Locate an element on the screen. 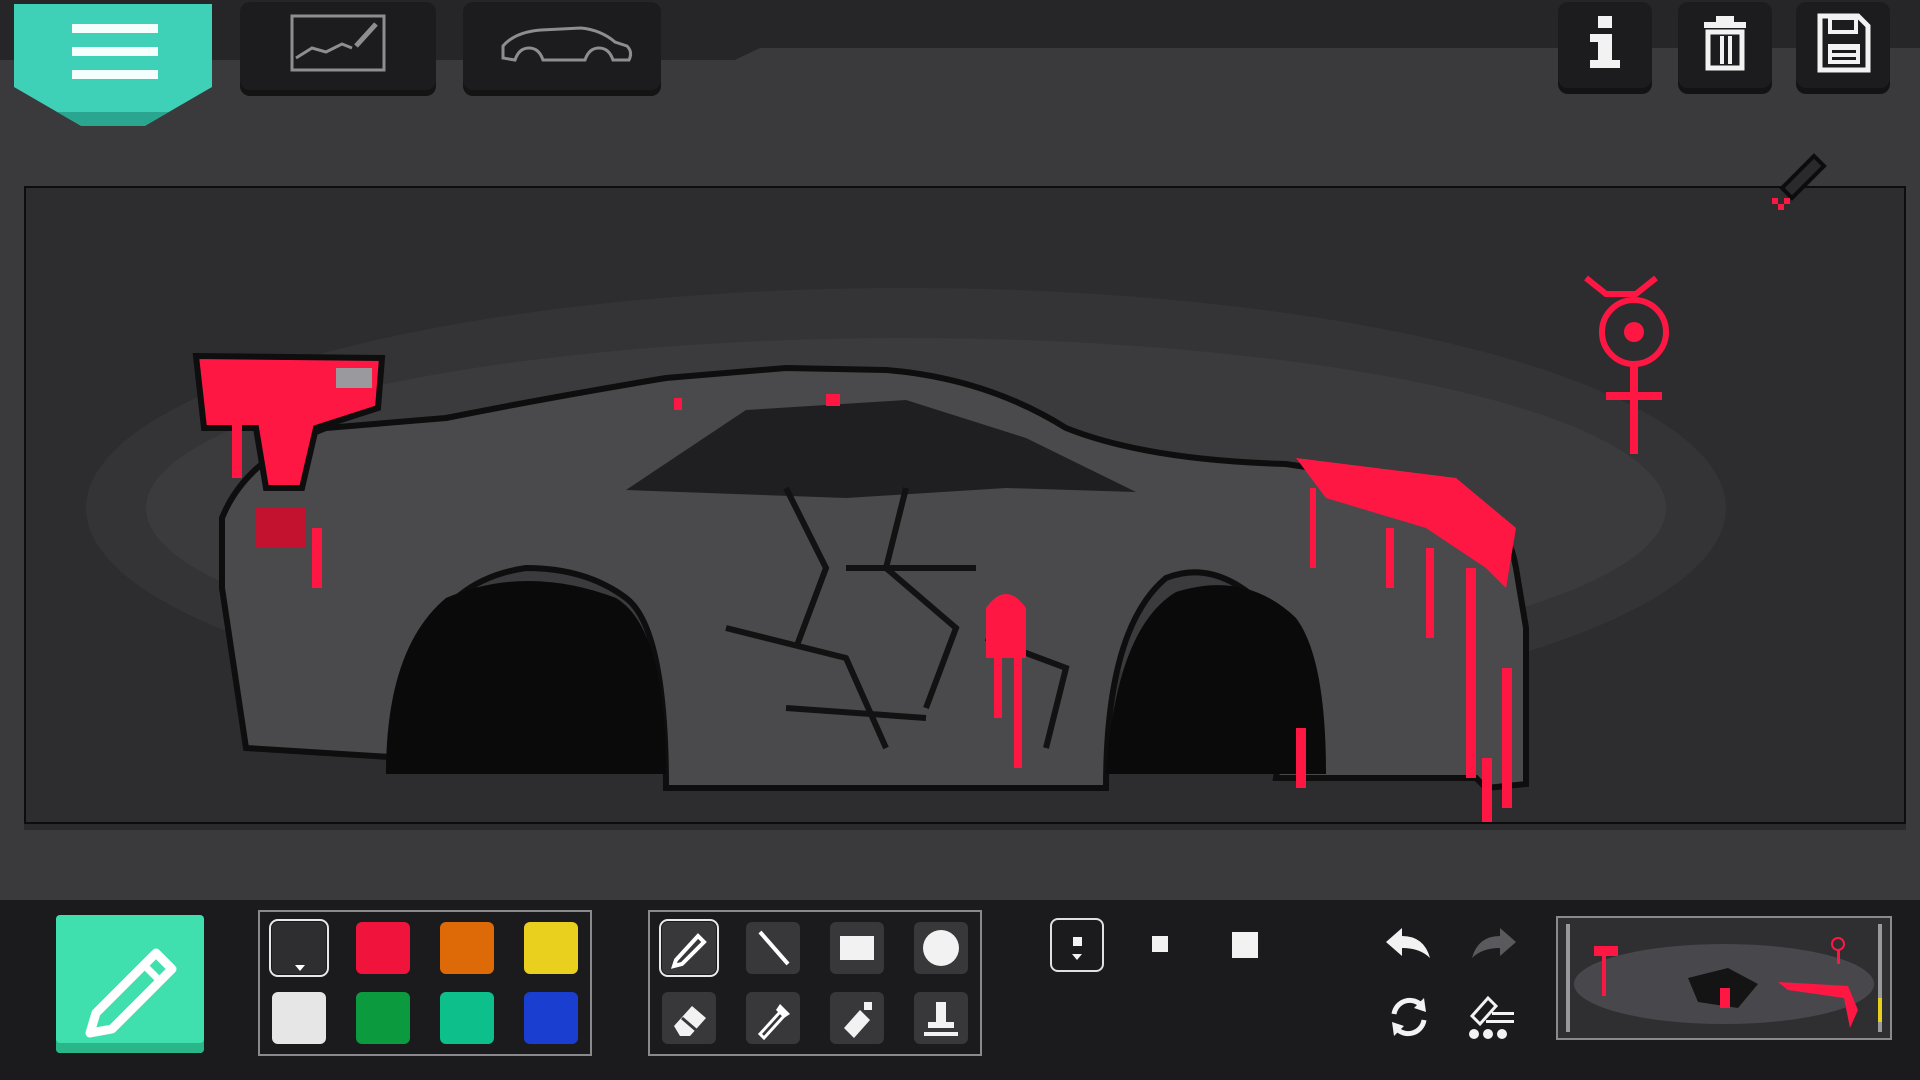  tool-circle is located at coordinates (941, 948).